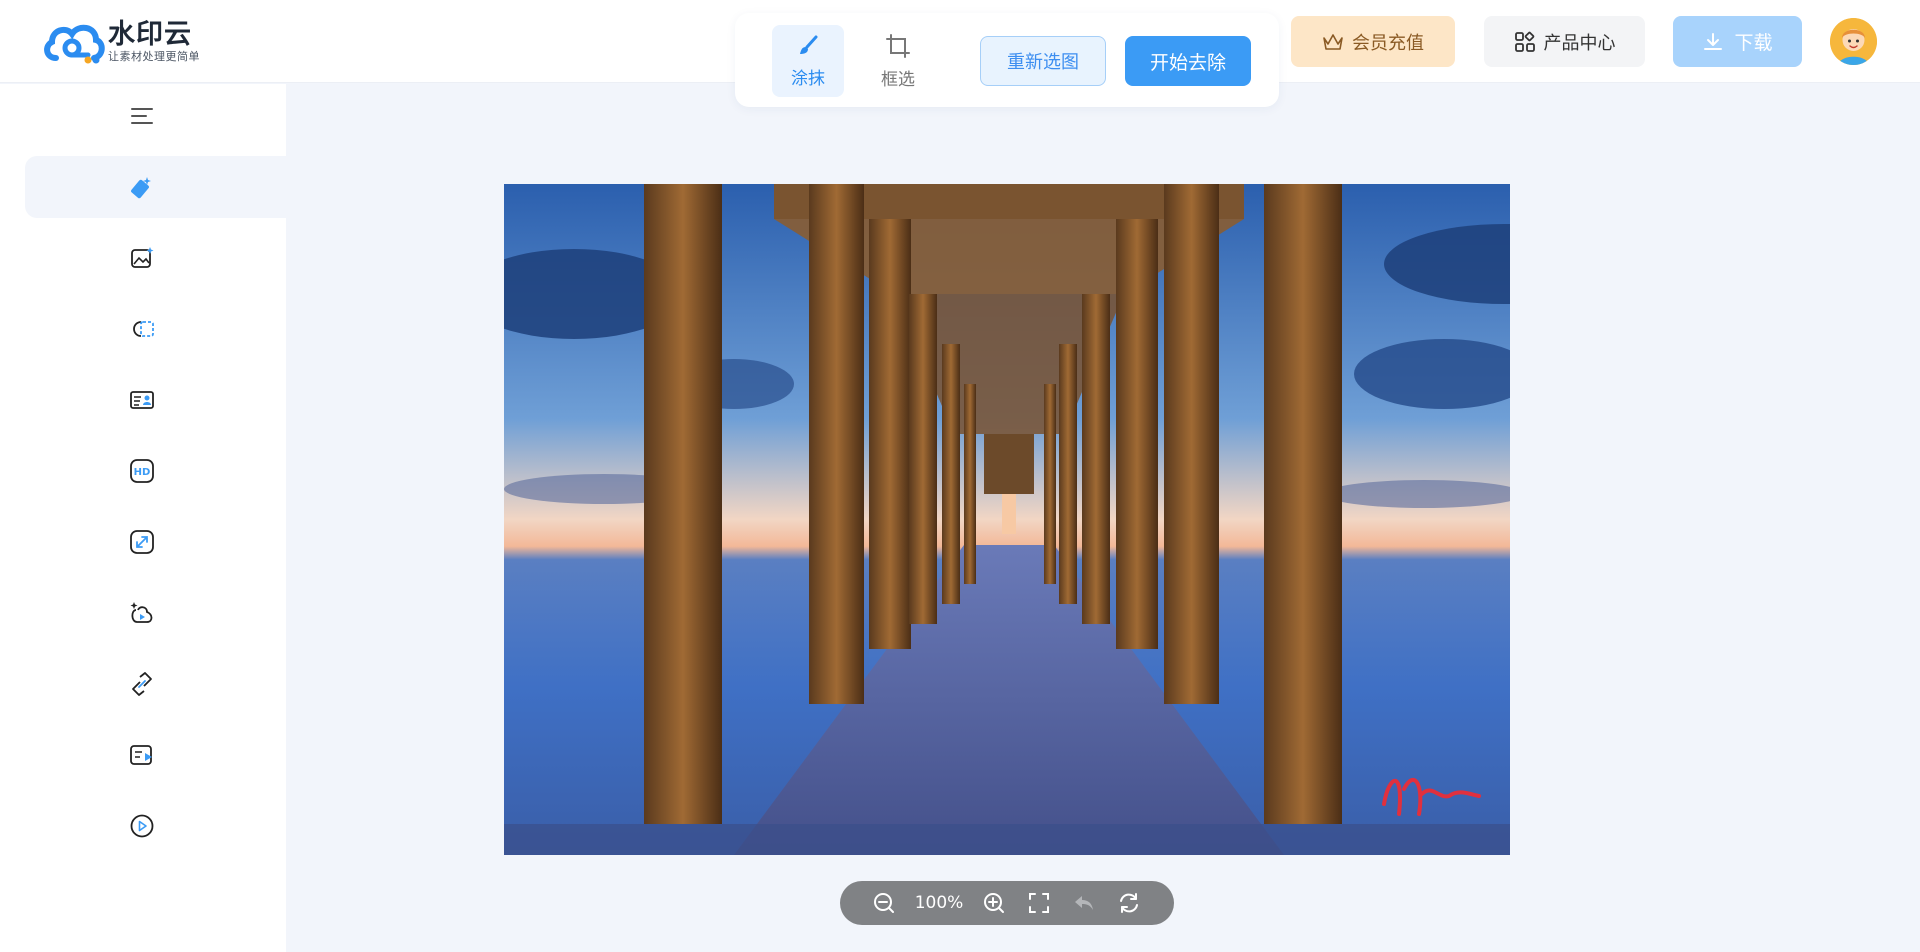  I want to click on refresh-icon, so click(1129, 903).